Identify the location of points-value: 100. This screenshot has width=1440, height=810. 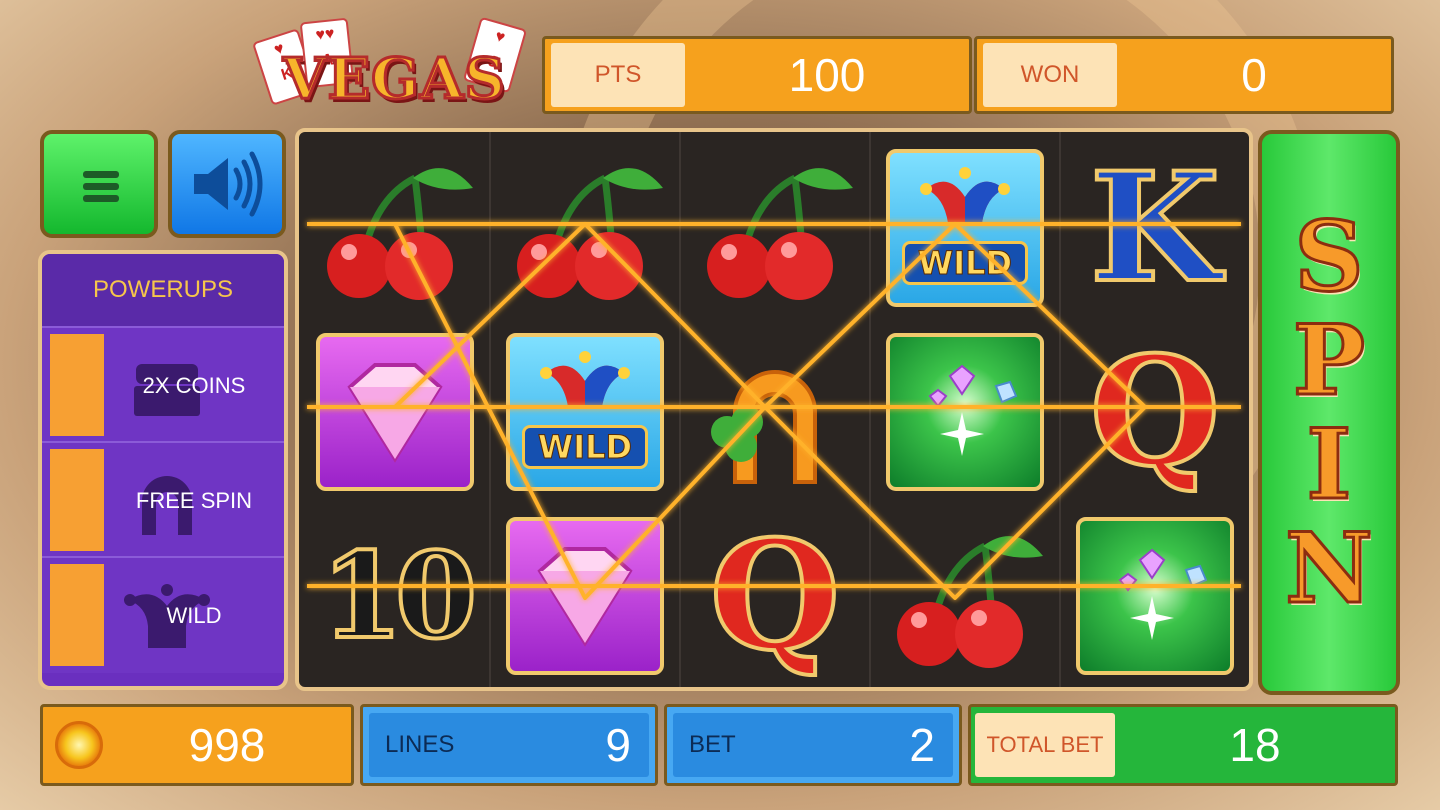
(827, 75).